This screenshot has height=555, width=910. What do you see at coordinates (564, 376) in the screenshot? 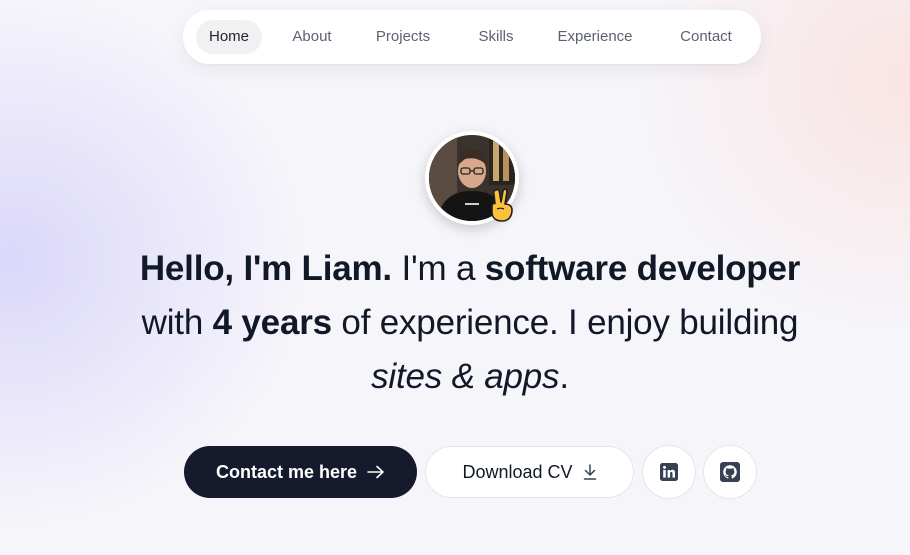
I see `headline-end: .` at bounding box center [564, 376].